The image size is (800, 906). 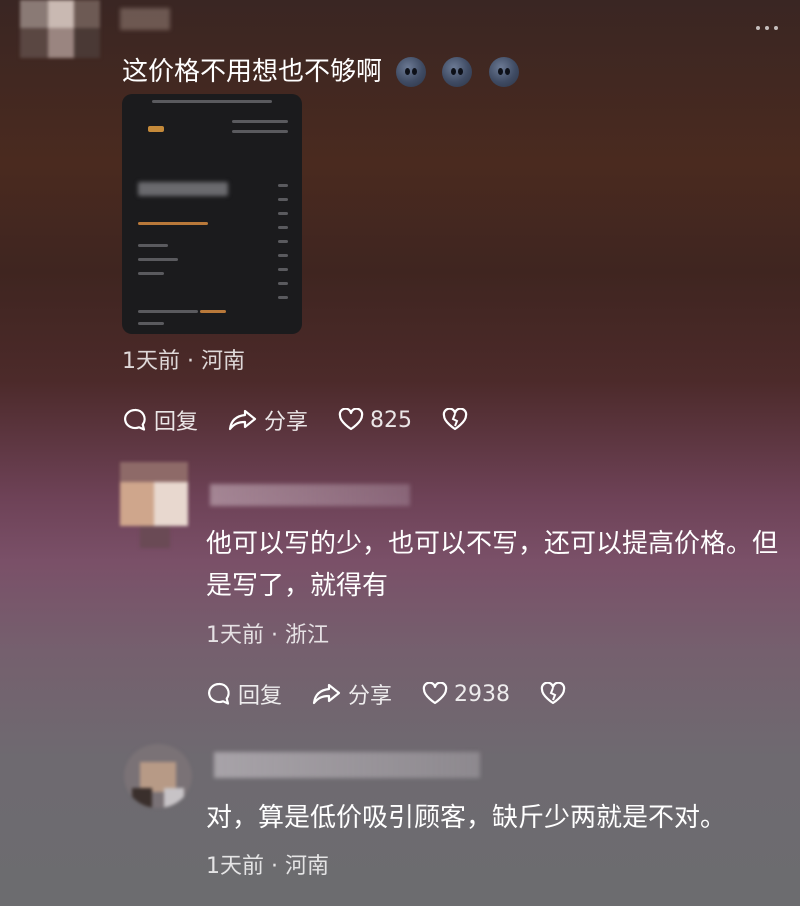 What do you see at coordinates (492, 544) in the screenshot?
I see `comment-text: 他可以写的少，也可以不写，还可以提高价格。但` at bounding box center [492, 544].